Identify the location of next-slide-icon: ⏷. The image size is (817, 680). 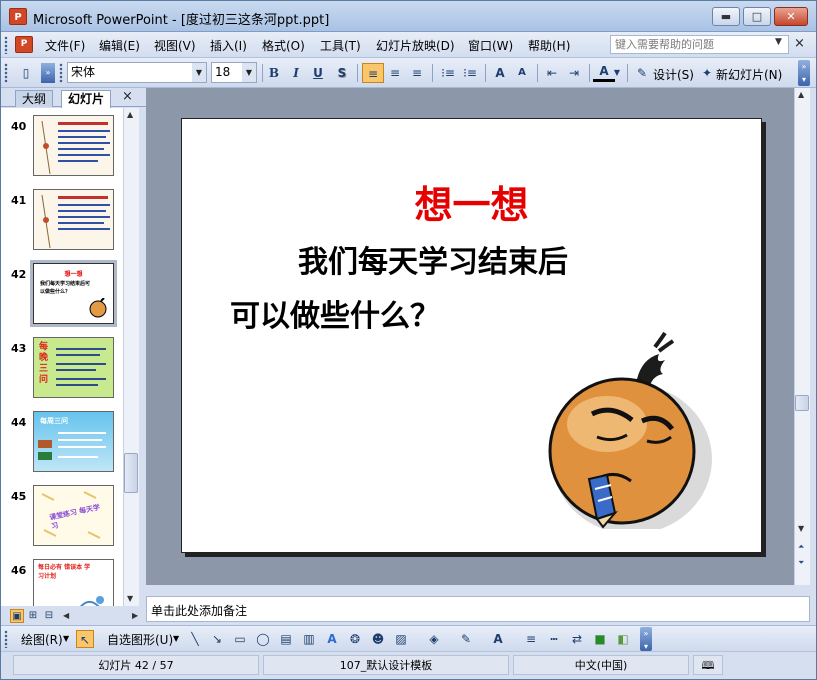
(801, 563).